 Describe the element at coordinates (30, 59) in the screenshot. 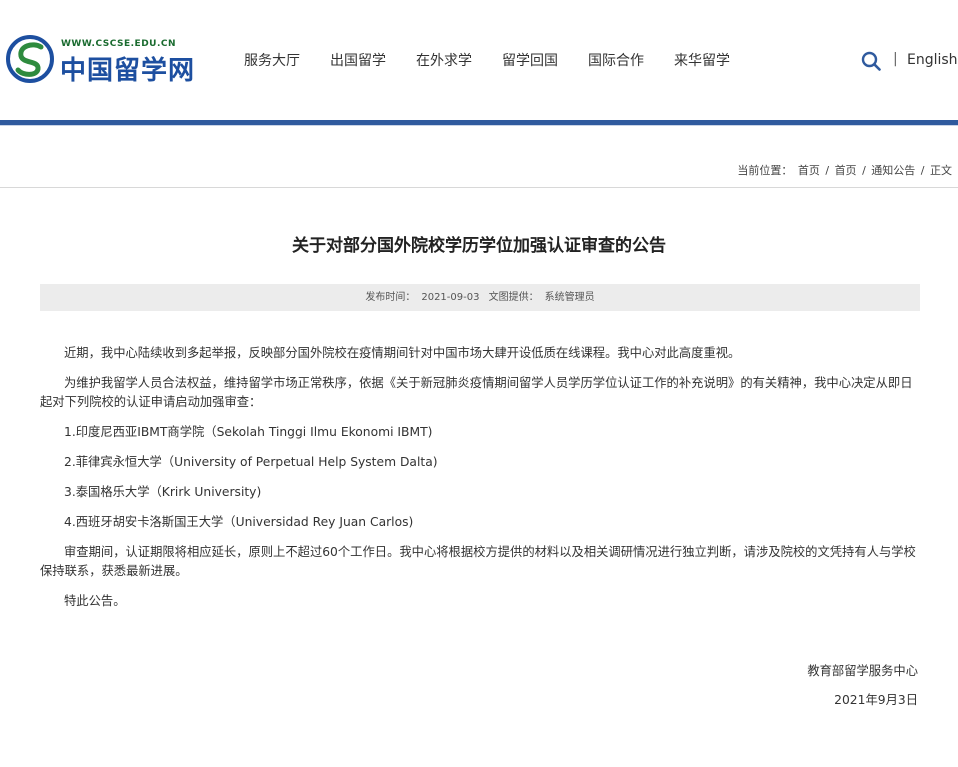

I see `logo-icon` at that location.